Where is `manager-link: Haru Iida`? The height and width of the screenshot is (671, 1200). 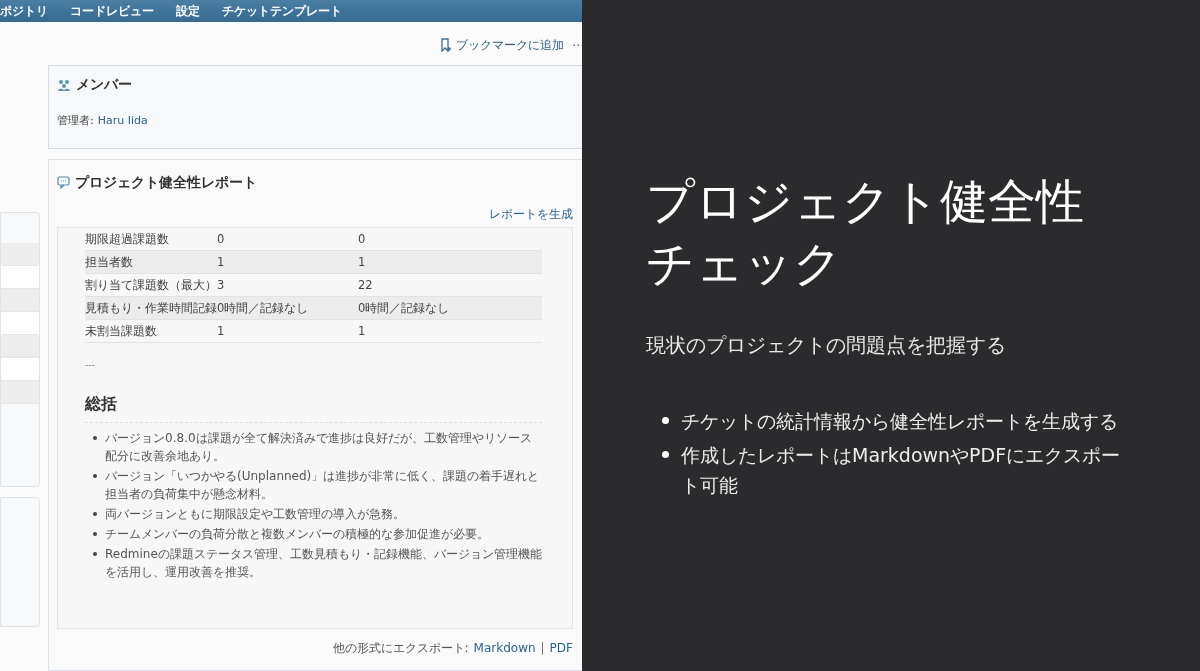
manager-link: Haru Iida is located at coordinates (122, 121).